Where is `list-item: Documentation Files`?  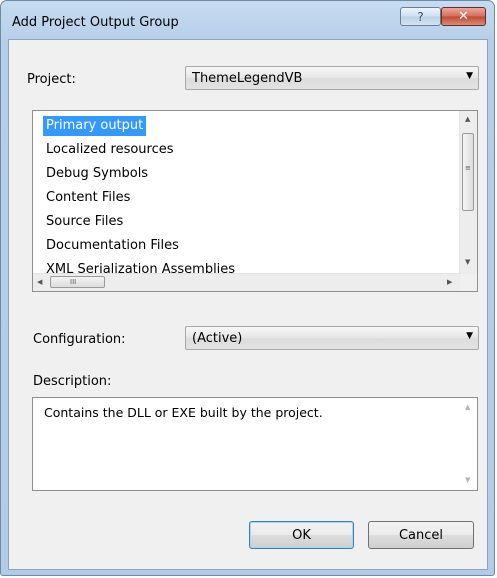
list-item: Documentation Files is located at coordinates (112, 246).